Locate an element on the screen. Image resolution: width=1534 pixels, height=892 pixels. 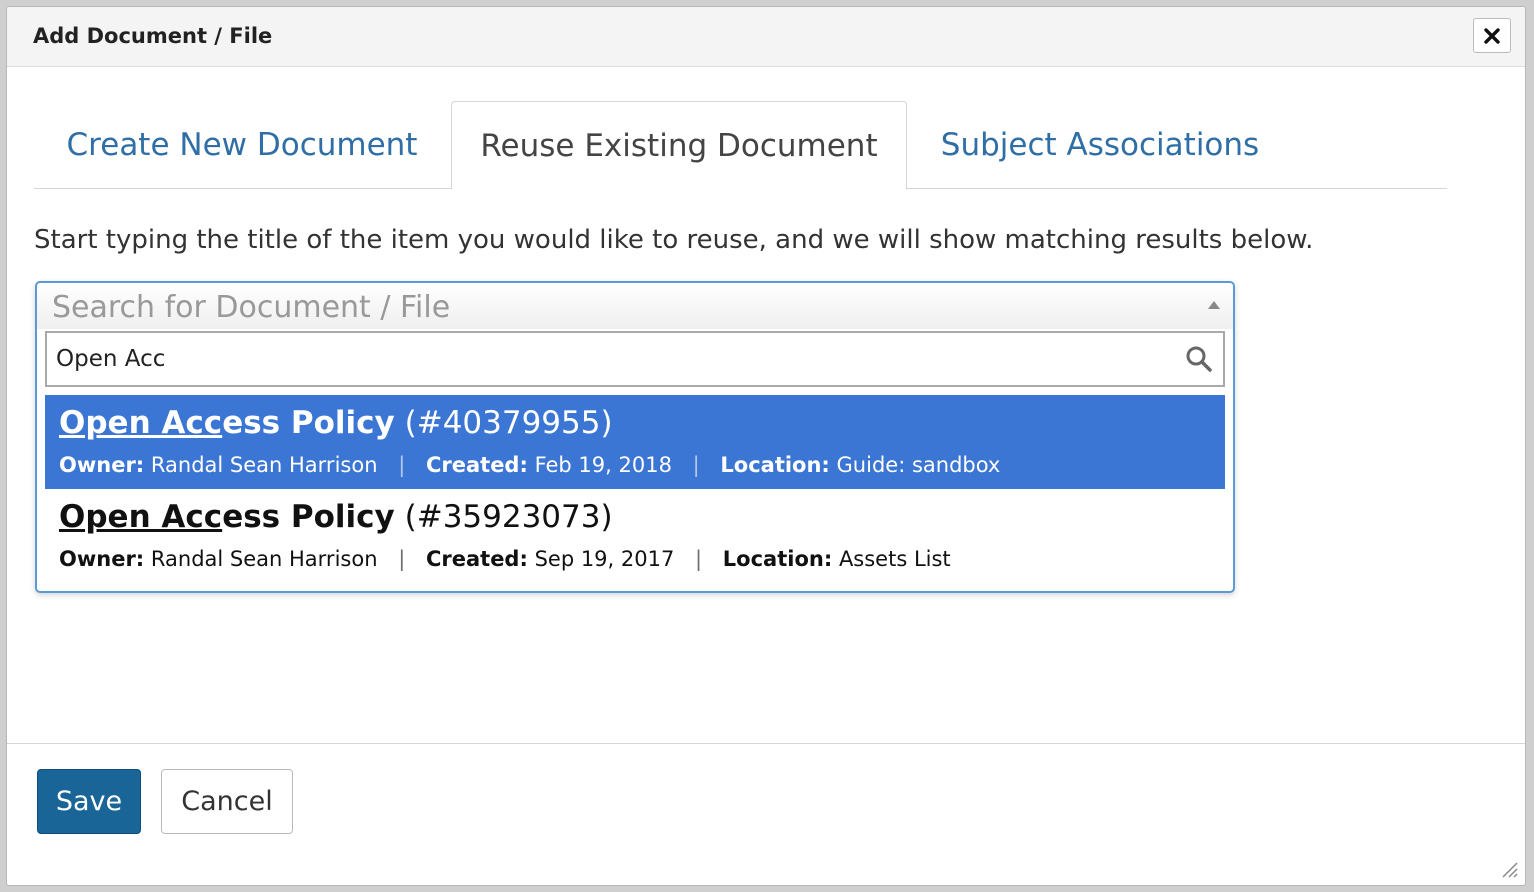
chevron-up-icon is located at coordinates (1214, 305).